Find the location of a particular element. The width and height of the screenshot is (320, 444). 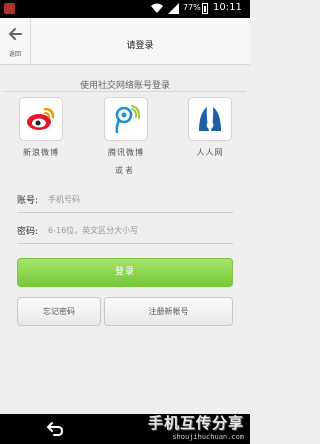

account-input is located at coordinates (141, 199).